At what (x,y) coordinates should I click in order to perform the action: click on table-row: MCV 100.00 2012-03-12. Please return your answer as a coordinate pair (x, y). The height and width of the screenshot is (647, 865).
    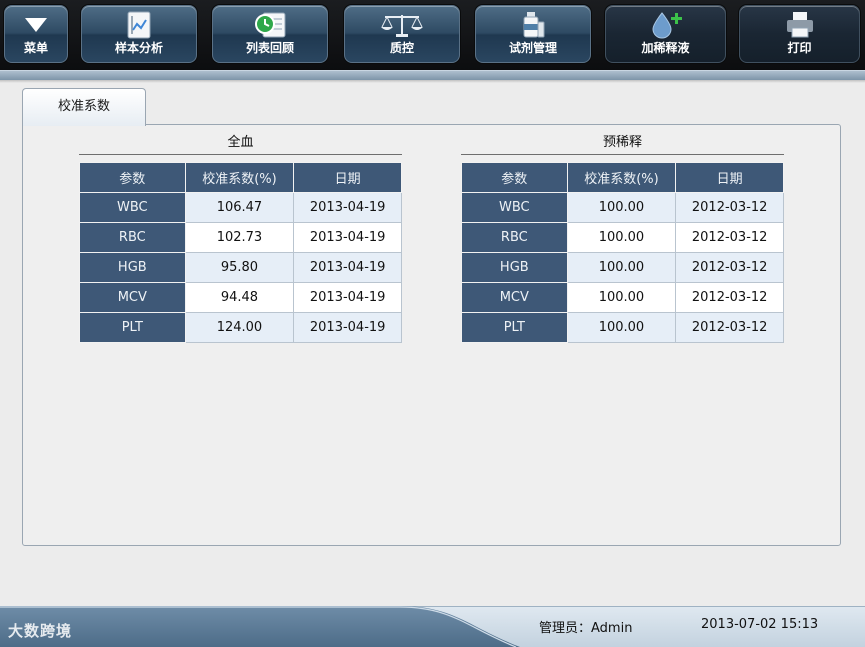
    Looking at the image, I should click on (622, 297).